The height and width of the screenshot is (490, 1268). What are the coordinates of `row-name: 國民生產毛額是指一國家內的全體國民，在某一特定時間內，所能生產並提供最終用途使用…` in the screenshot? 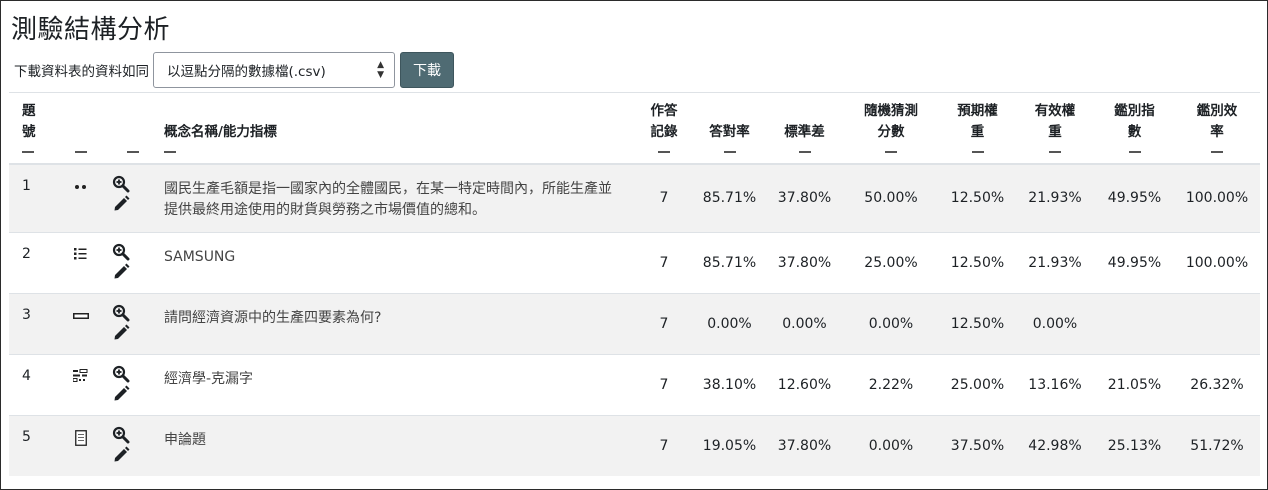 It's located at (398, 197).